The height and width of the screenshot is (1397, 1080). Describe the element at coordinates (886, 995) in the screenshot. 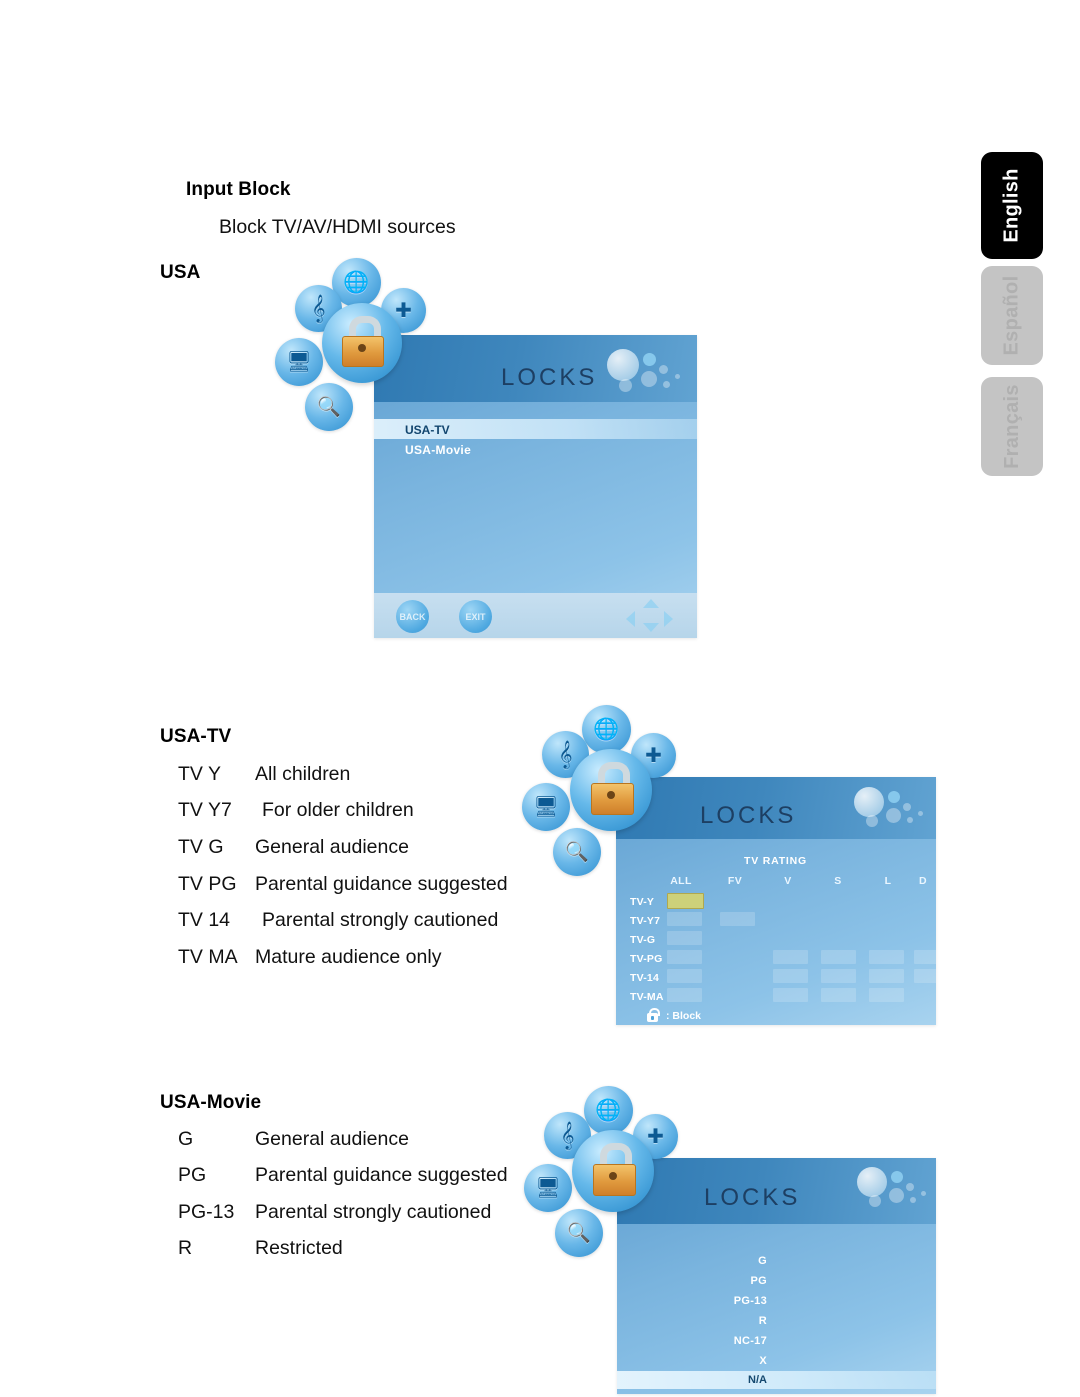

I see `grid-cell-tv-ma-l` at that location.